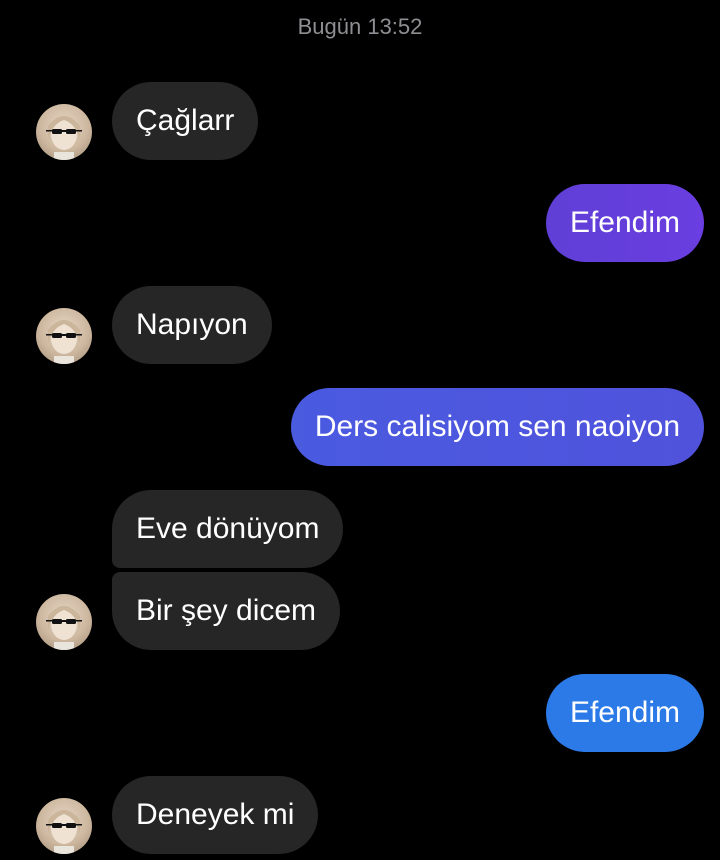 This screenshot has height=860, width=720. What do you see at coordinates (215, 815) in the screenshot?
I see `message-incoming: Deneyek mi` at bounding box center [215, 815].